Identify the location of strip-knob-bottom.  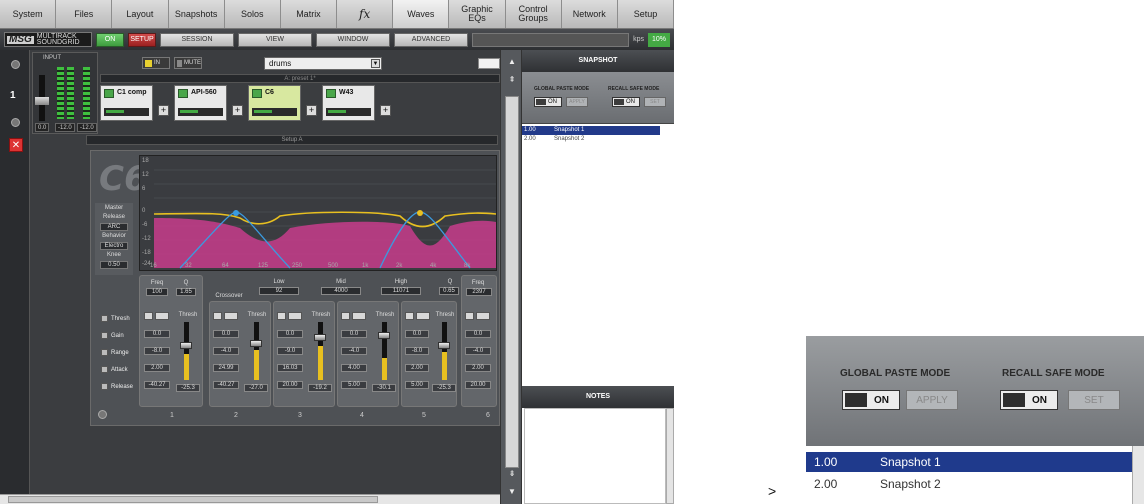
(15, 122).